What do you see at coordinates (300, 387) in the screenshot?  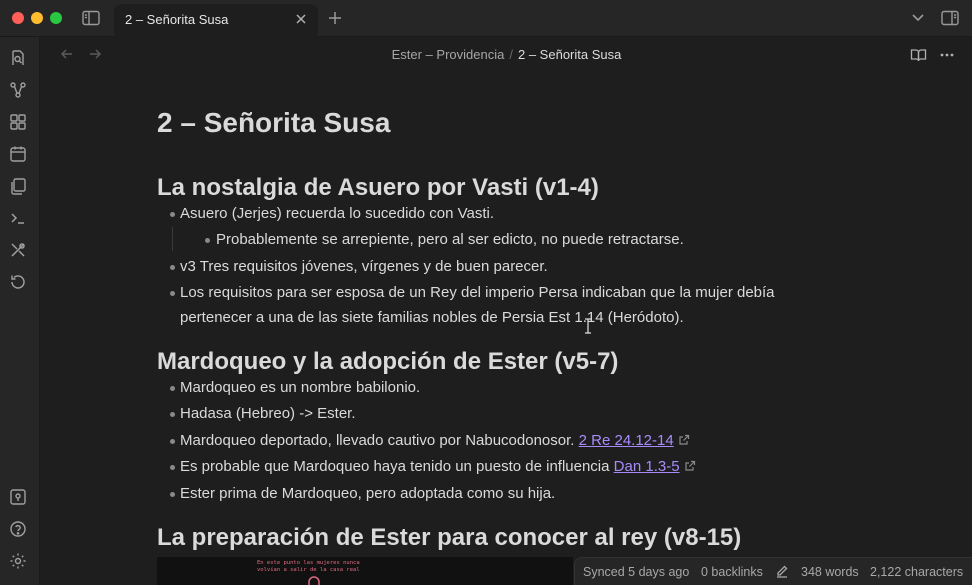 I see `list-item: Mardoqueo es un nombre babilonio.` at bounding box center [300, 387].